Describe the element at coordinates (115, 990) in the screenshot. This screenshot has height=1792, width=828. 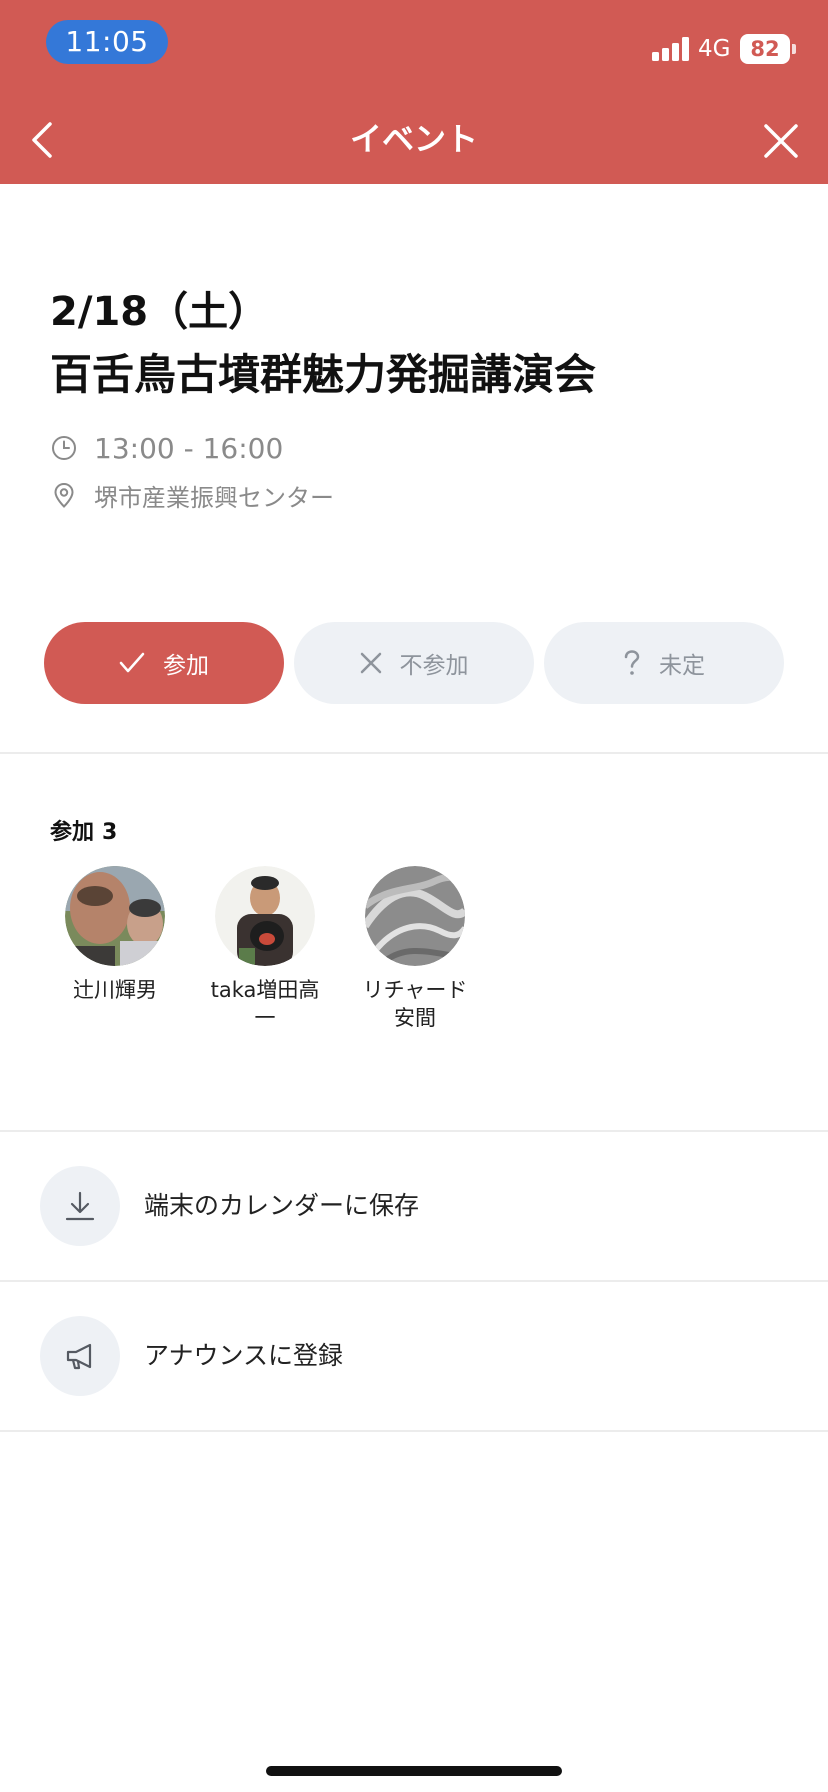
I see `participant-name: 辻川輝男` at that location.